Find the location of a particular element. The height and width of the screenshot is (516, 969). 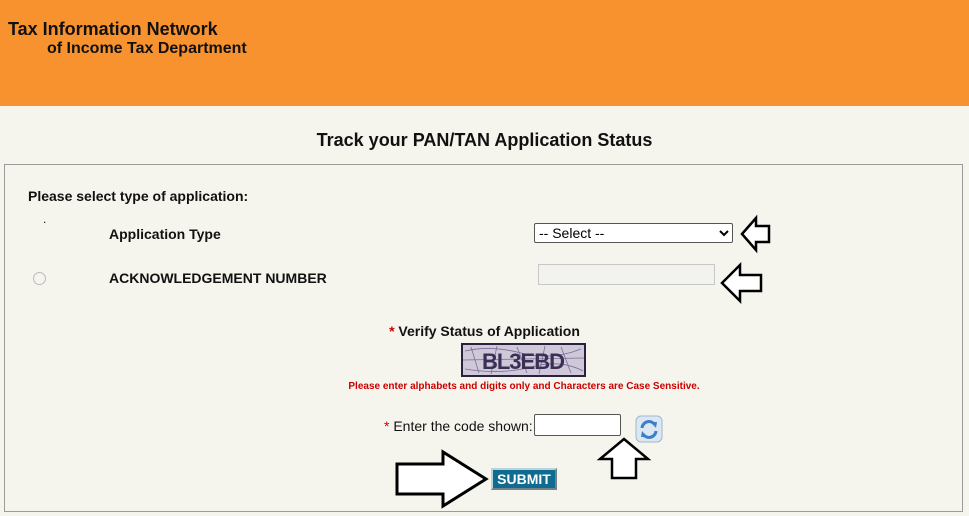

select-prompt: Please select type of application: is located at coordinates (138, 196).